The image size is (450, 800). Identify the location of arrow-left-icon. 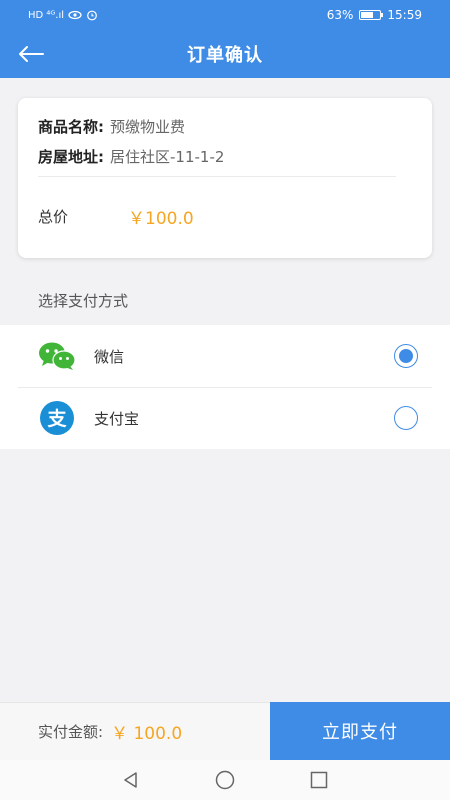
(31, 54).